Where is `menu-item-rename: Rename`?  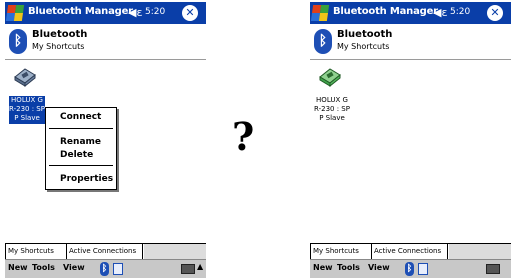 menu-item-rename: Rename is located at coordinates (81, 142).